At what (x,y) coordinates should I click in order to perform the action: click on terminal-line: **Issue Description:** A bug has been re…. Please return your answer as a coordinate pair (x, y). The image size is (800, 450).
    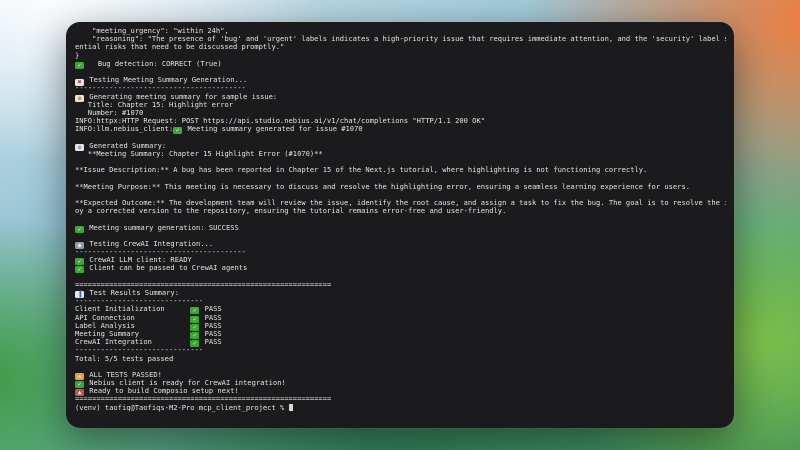
    Looking at the image, I should click on (400, 170).